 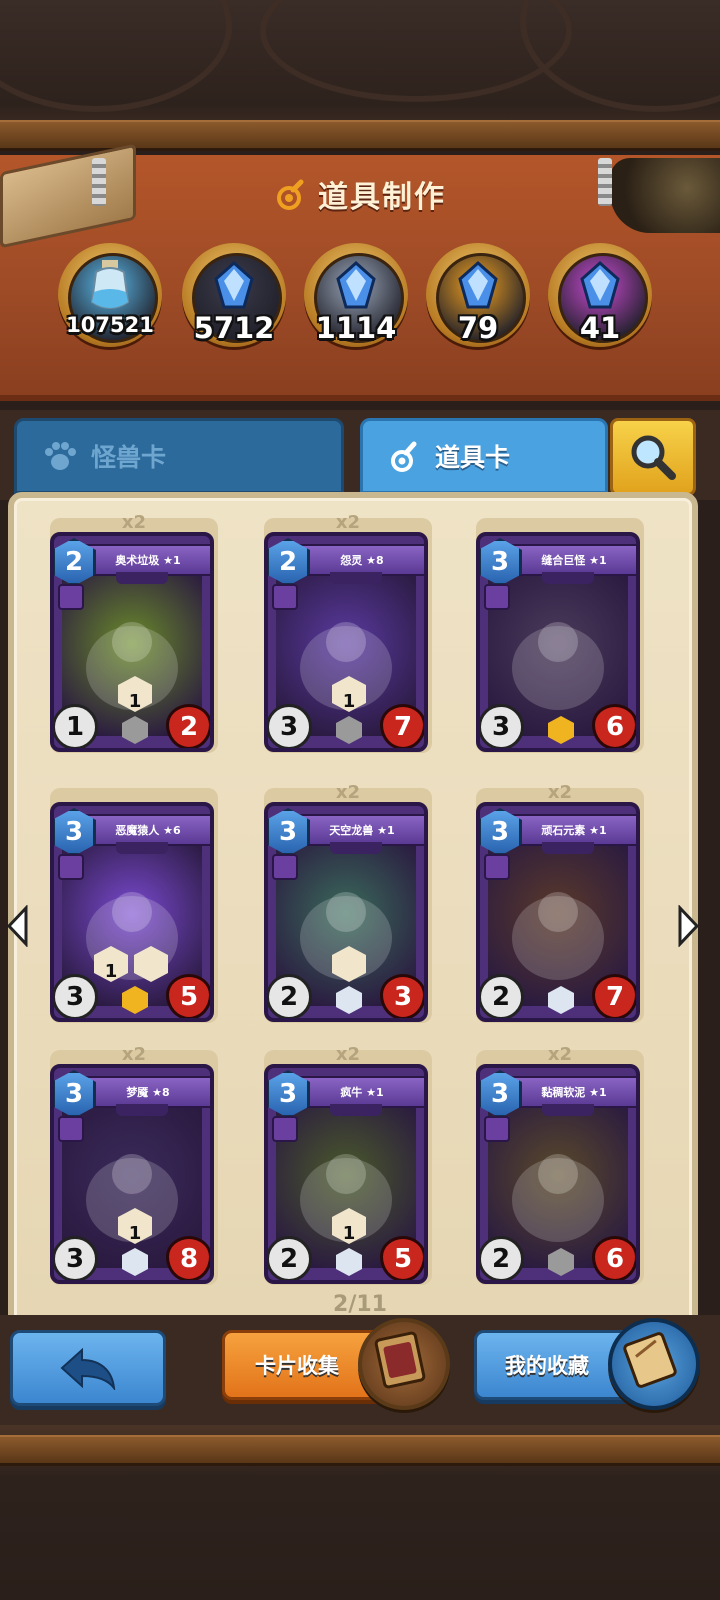 What do you see at coordinates (402, 996) in the screenshot?
I see `card-health: 3` at bounding box center [402, 996].